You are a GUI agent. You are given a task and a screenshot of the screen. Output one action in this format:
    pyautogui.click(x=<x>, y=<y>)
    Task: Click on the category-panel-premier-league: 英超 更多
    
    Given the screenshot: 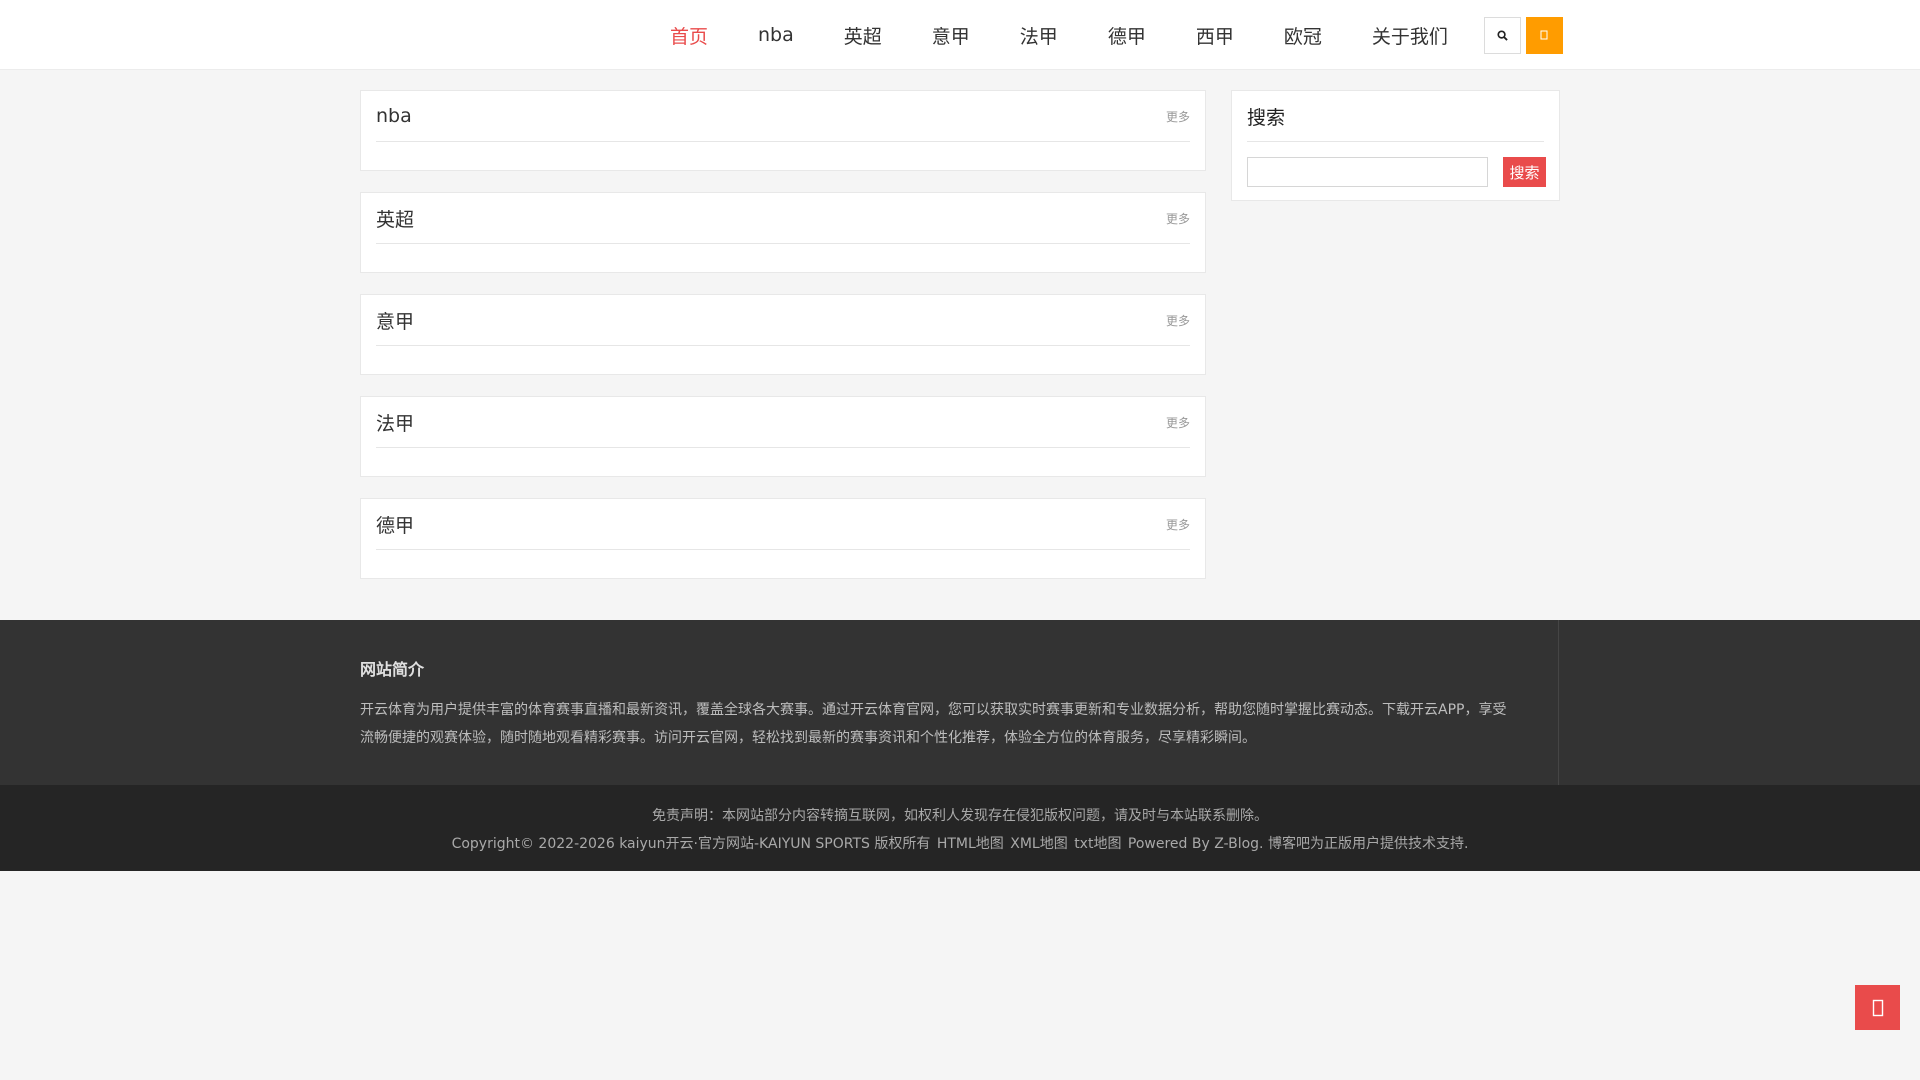 What is the action you would take?
    pyautogui.click(x=783, y=232)
    